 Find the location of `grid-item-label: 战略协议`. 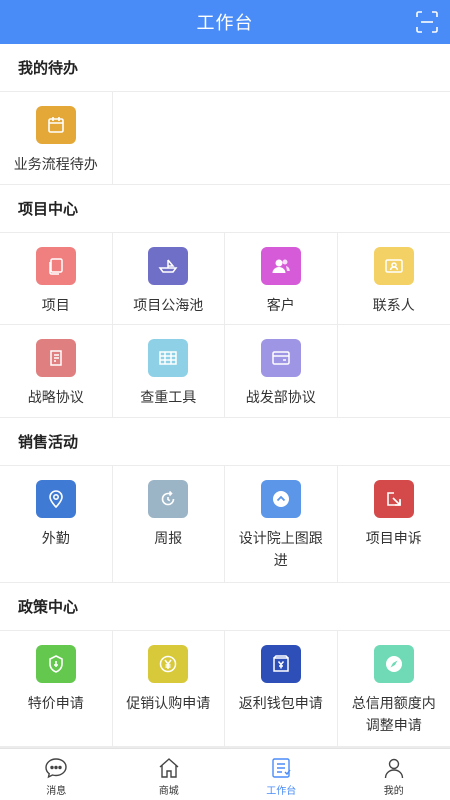

grid-item-label: 战略协议 is located at coordinates (55, 398).